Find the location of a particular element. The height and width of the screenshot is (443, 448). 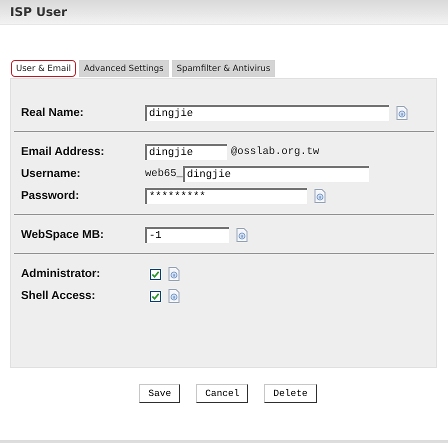

form-button: Delete is located at coordinates (290, 393).